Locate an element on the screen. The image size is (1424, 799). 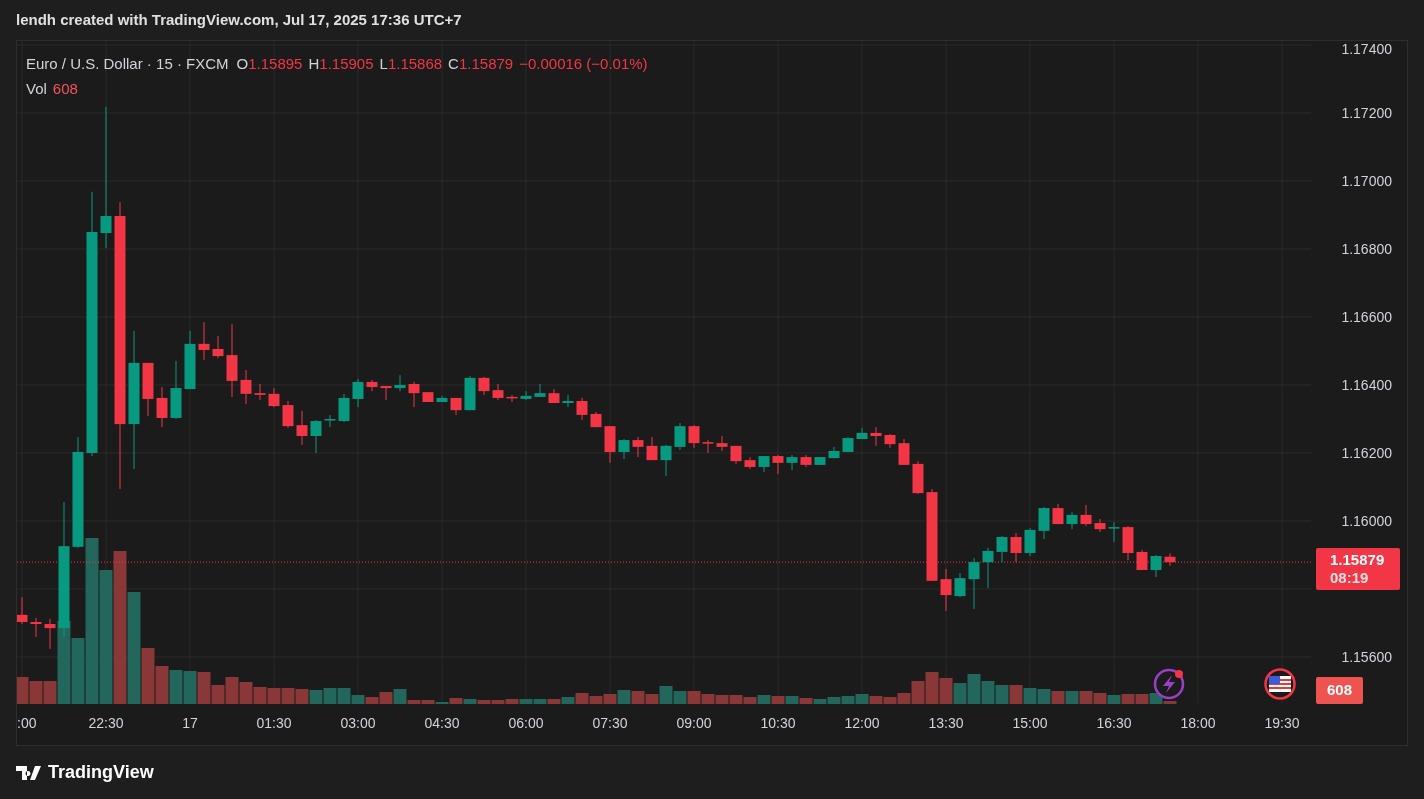
flag-icon is located at coordinates (1280, 684).